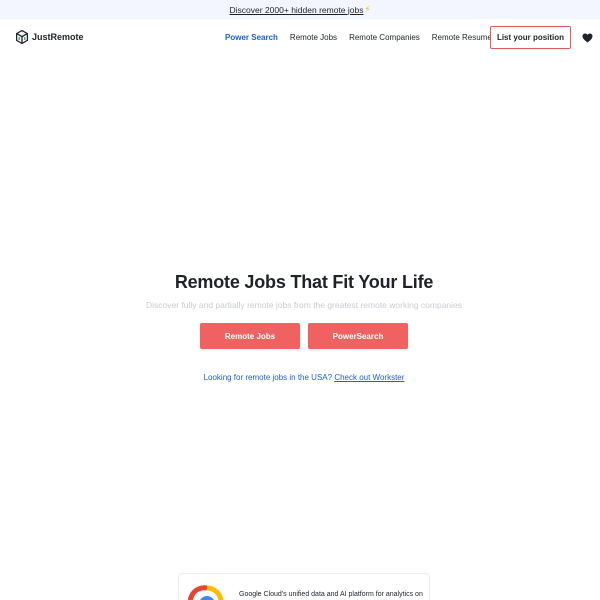  Describe the element at coordinates (530, 37) in the screenshot. I see `list-position-button: List your position` at that location.